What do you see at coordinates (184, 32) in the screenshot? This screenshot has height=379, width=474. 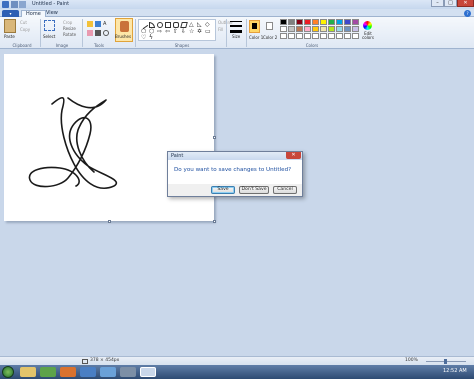 I see `down-arrow-shape-icon: ⇩` at bounding box center [184, 32].